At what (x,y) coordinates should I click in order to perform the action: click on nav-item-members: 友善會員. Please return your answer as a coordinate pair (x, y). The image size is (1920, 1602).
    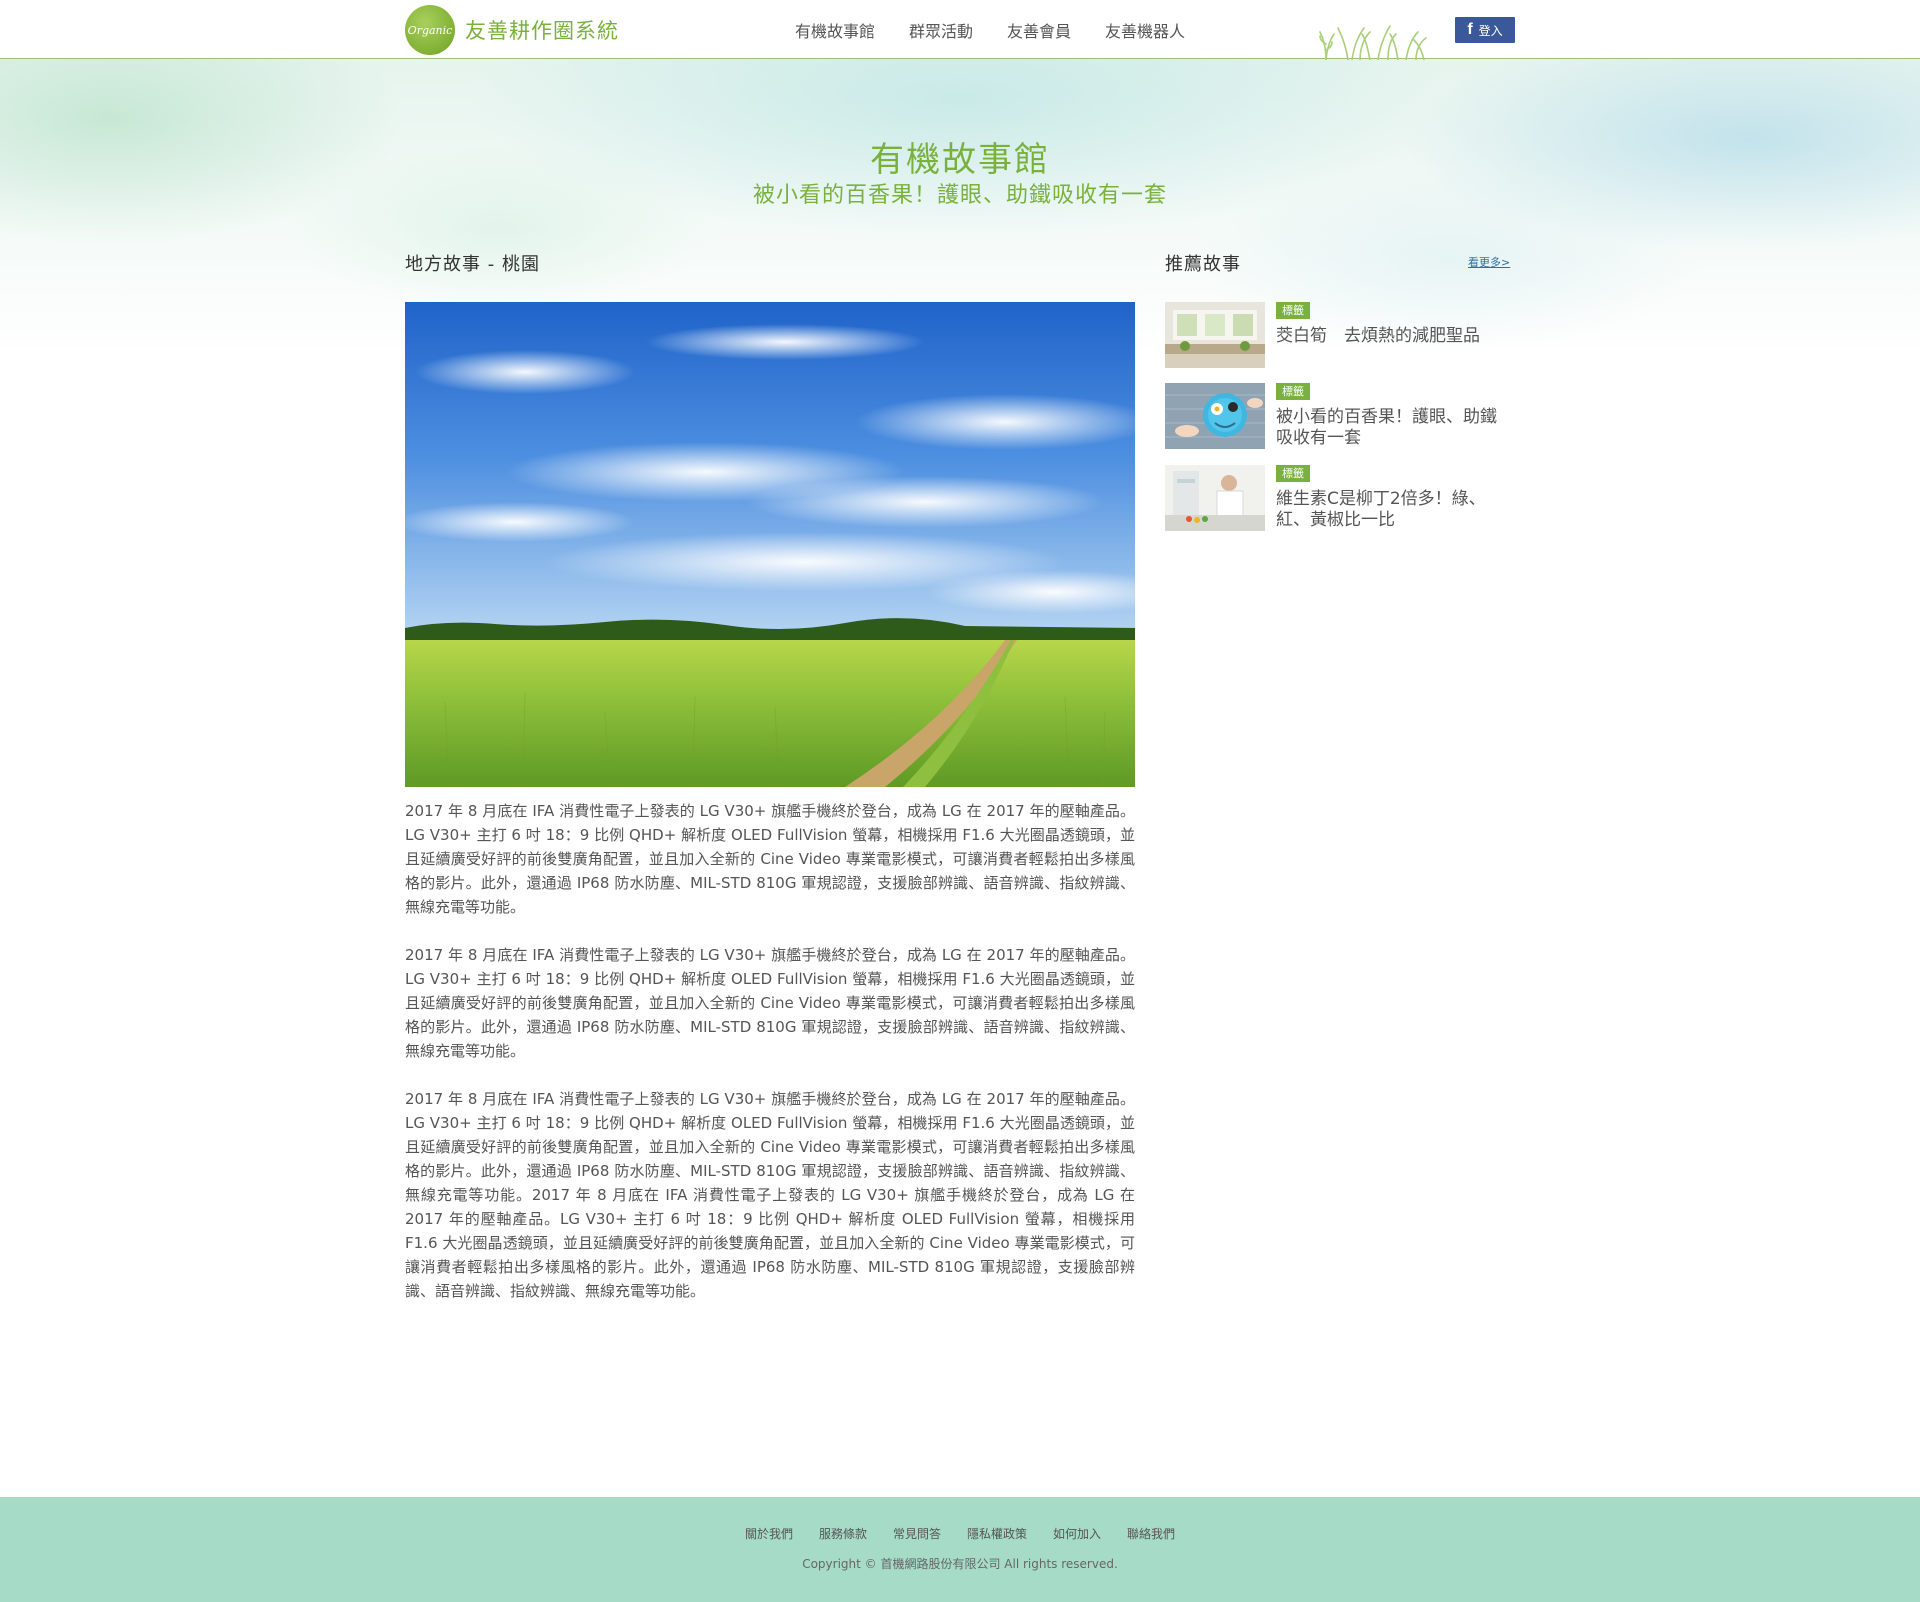
    Looking at the image, I should click on (1039, 30).